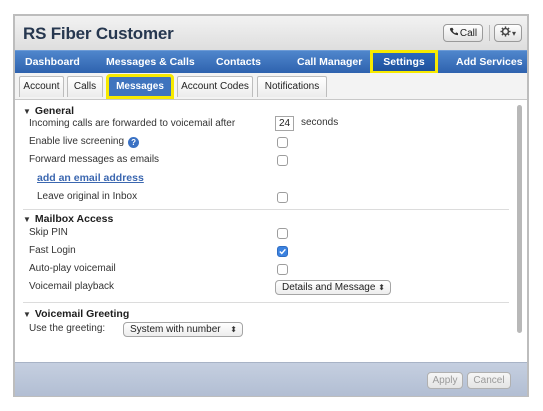 The height and width of the screenshot is (411, 543). I want to click on header-separator, so click(489, 33).